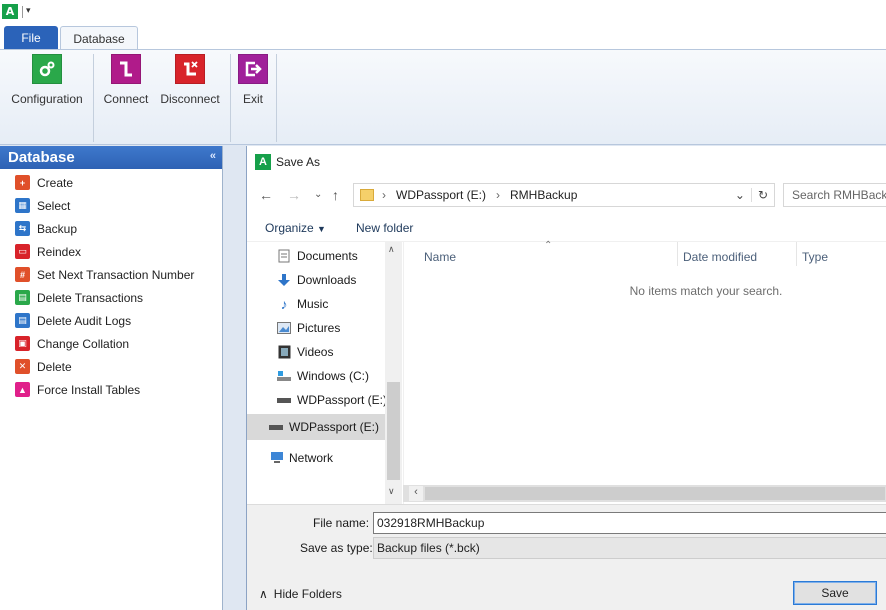 The height and width of the screenshot is (610, 886). Describe the element at coordinates (316, 280) in the screenshot. I see `nav-item-downloads: Downloads` at that location.